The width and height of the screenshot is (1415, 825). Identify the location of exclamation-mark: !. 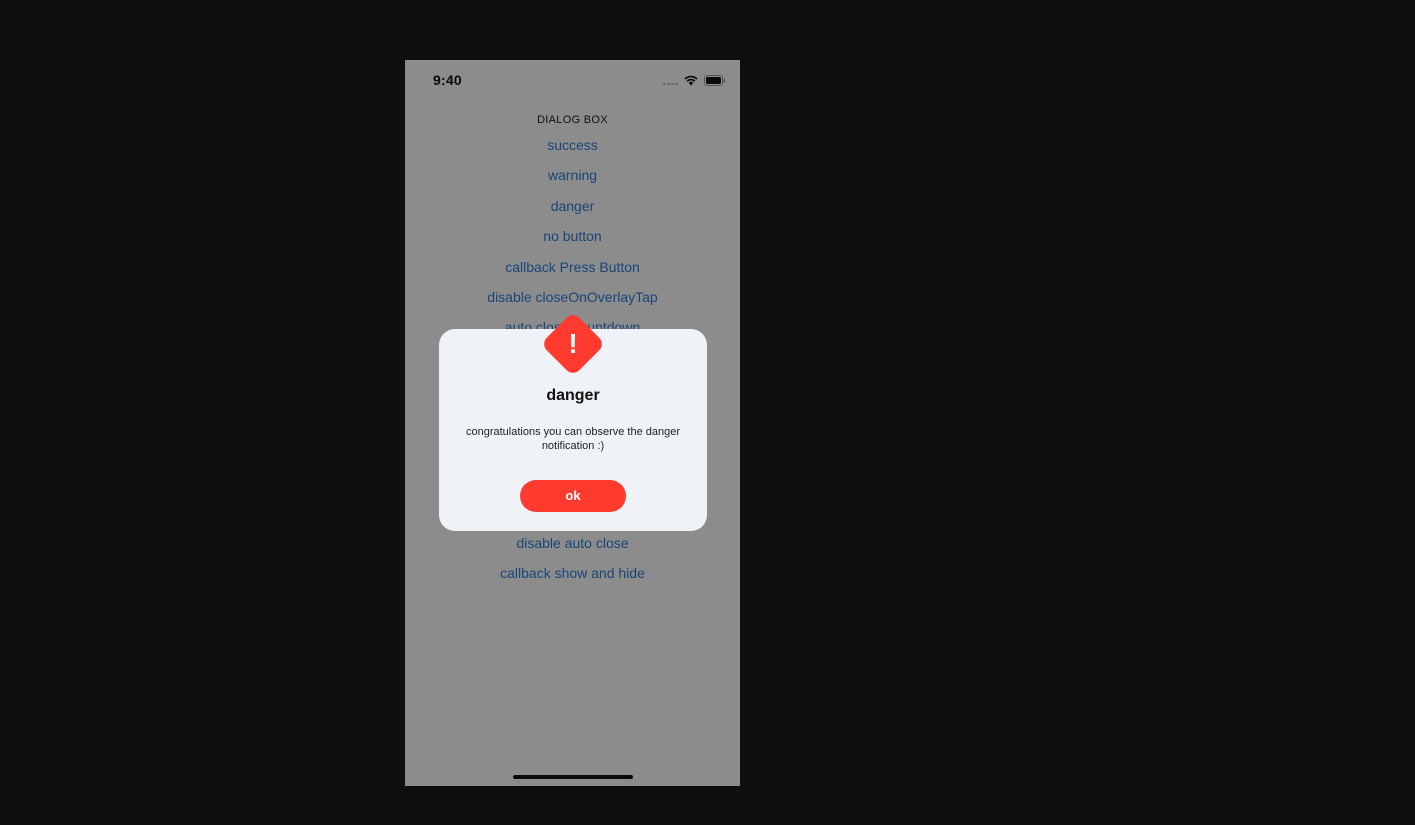
(573, 343).